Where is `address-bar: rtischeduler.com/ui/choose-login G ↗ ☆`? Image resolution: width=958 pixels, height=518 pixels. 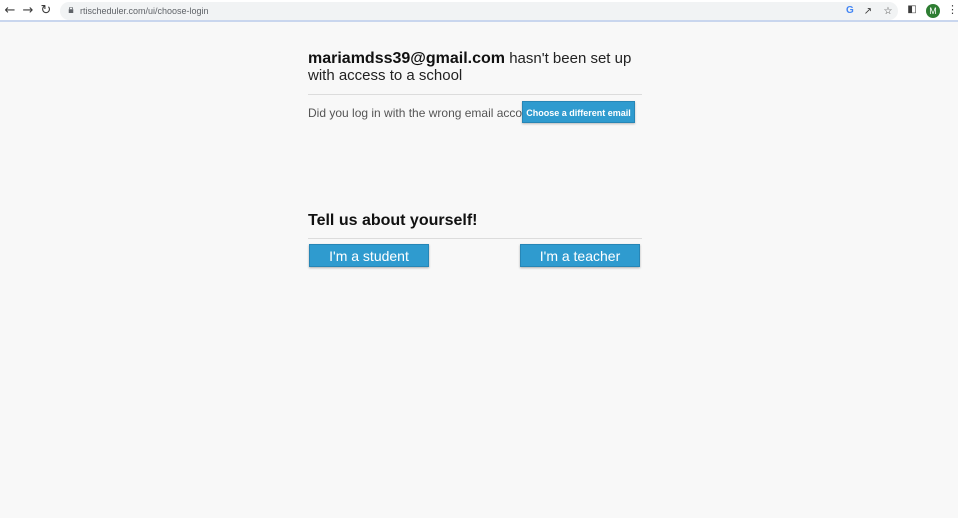
address-bar: rtischeduler.com/ui/choose-login G ↗ ☆ is located at coordinates (479, 11).